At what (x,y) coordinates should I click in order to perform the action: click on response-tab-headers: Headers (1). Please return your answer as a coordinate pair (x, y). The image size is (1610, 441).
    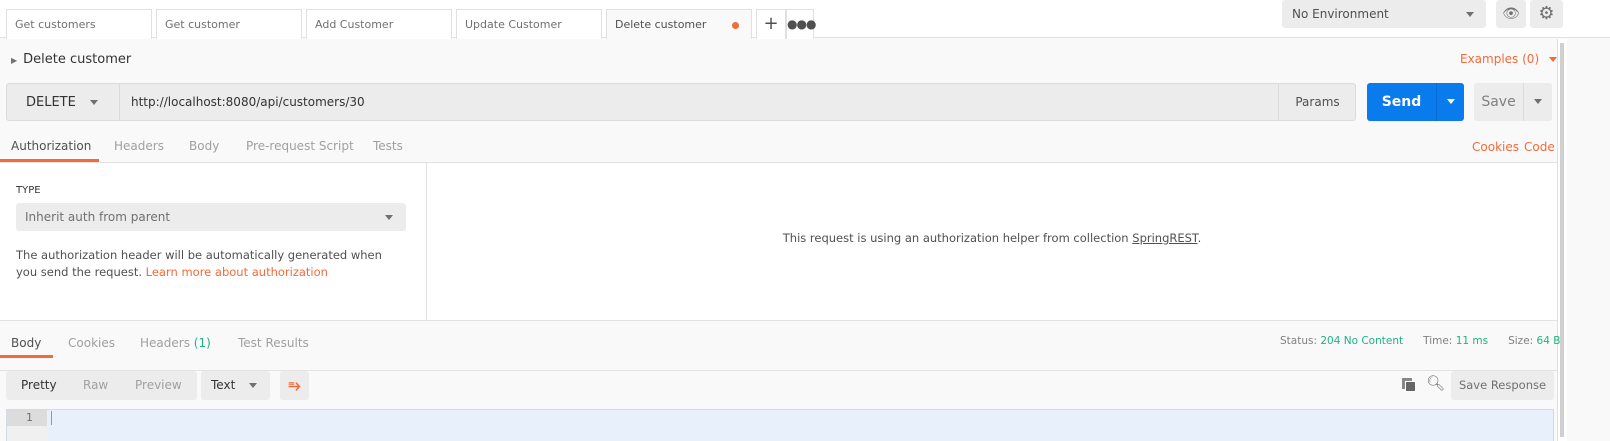
    Looking at the image, I should click on (175, 343).